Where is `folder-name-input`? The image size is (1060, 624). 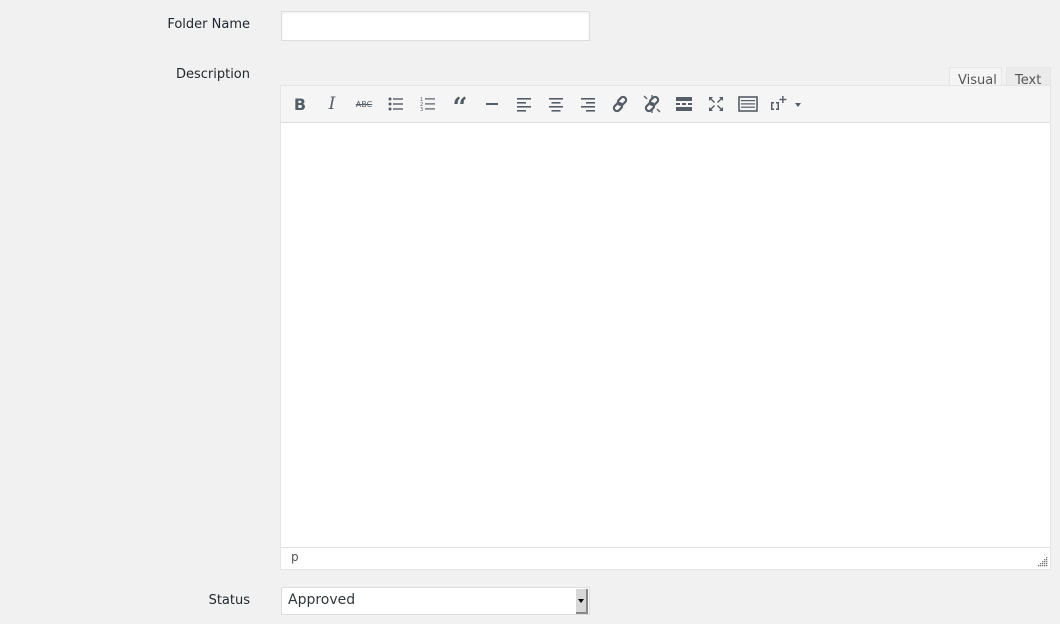
folder-name-input is located at coordinates (435, 26).